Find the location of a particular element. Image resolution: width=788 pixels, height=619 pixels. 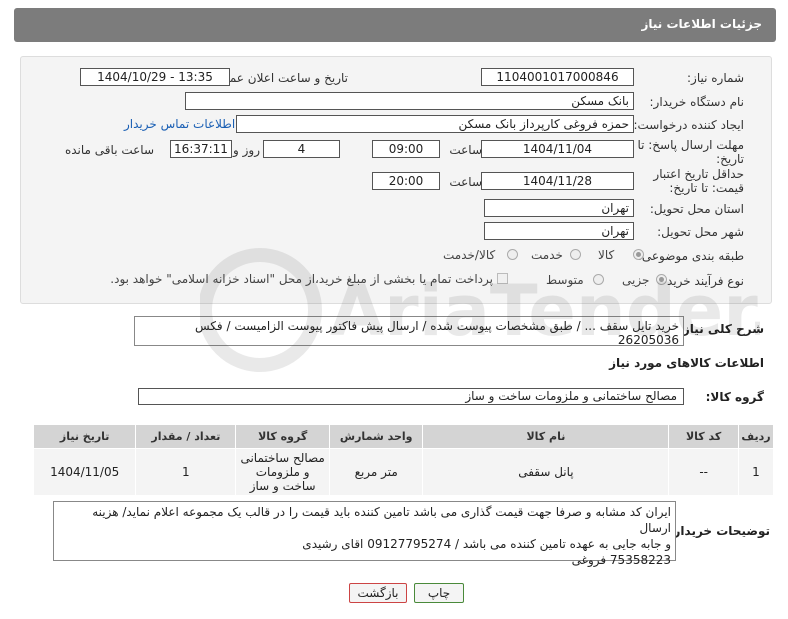

goods-section-title: اطلاعات کالاهای مورد نیاز is located at coordinates (686, 363).